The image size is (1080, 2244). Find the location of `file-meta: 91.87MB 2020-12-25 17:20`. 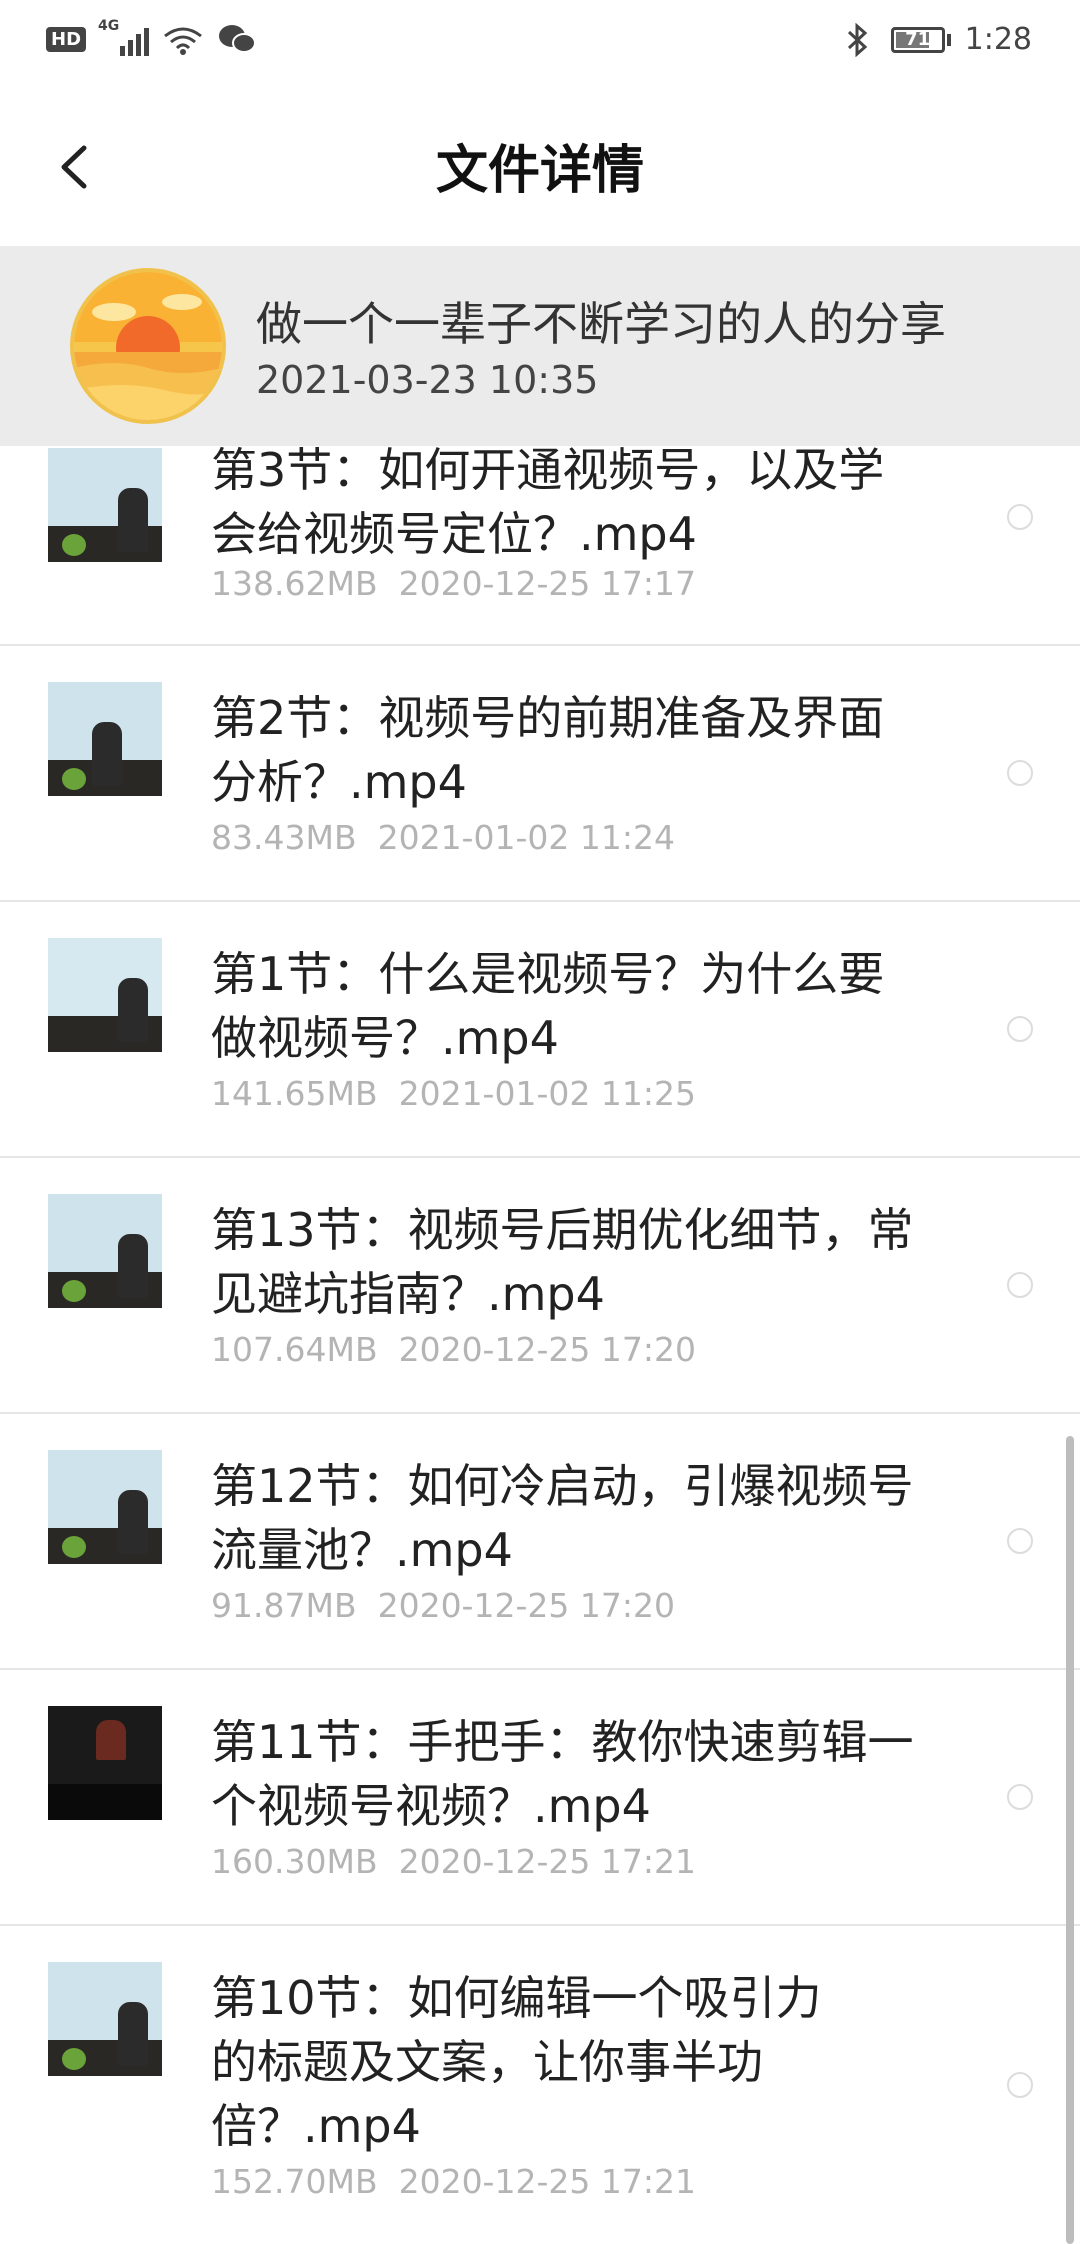

file-meta: 91.87MB 2020-12-25 17:20 is located at coordinates (443, 1605).